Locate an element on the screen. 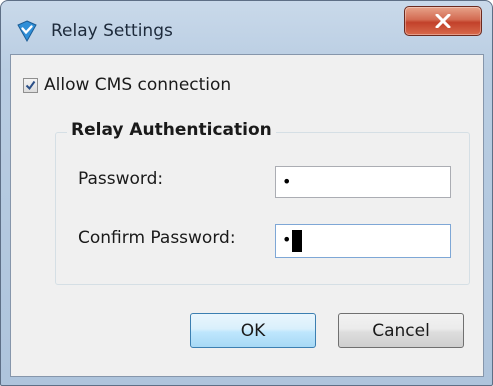 This screenshot has height=386, width=493. text-caret is located at coordinates (297, 240).